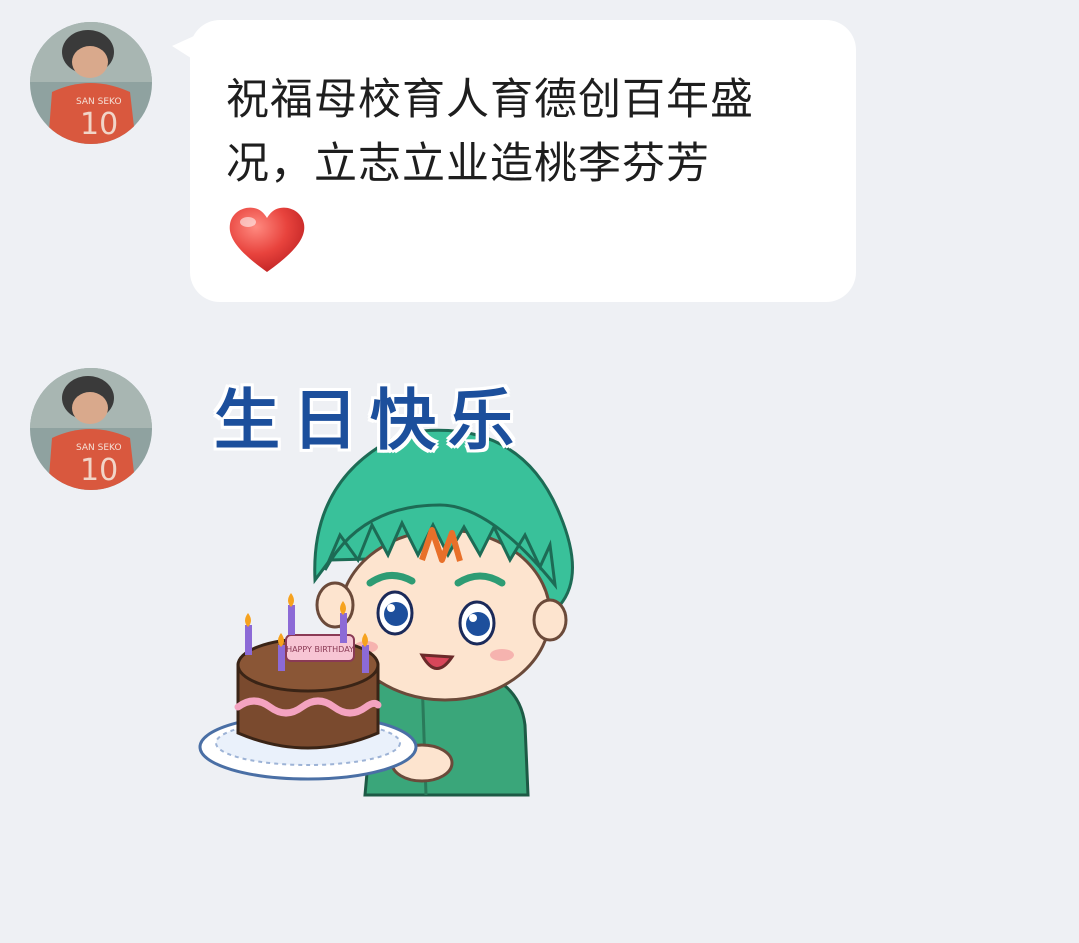 Image resolution: width=1079 pixels, height=943 pixels. Describe the element at coordinates (490, 132) in the screenshot. I see `message-text: 祝福母校育人育德创百年盛况，立志立业造桃李芬芳` at that location.